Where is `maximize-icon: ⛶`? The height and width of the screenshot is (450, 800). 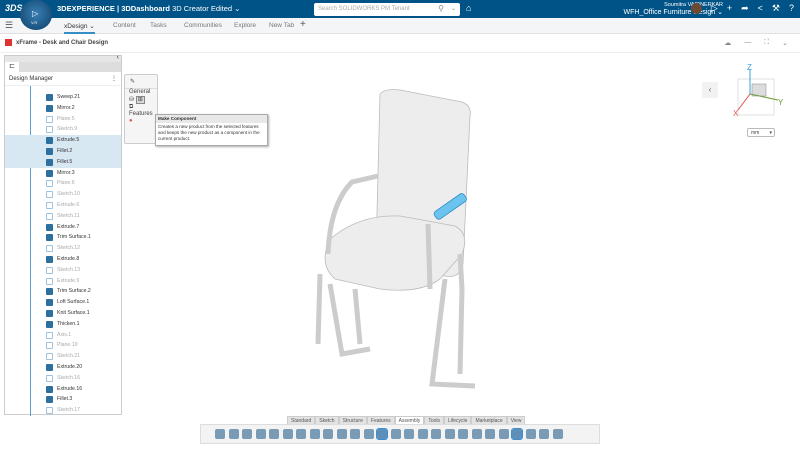
maximize-icon: ⛶ is located at coordinates (766, 43).